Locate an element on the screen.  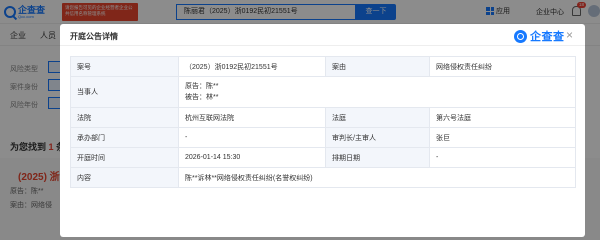
table-row: 法院 杭州互联网法院 法庭 第六号法庭 is located at coordinates (323, 117).